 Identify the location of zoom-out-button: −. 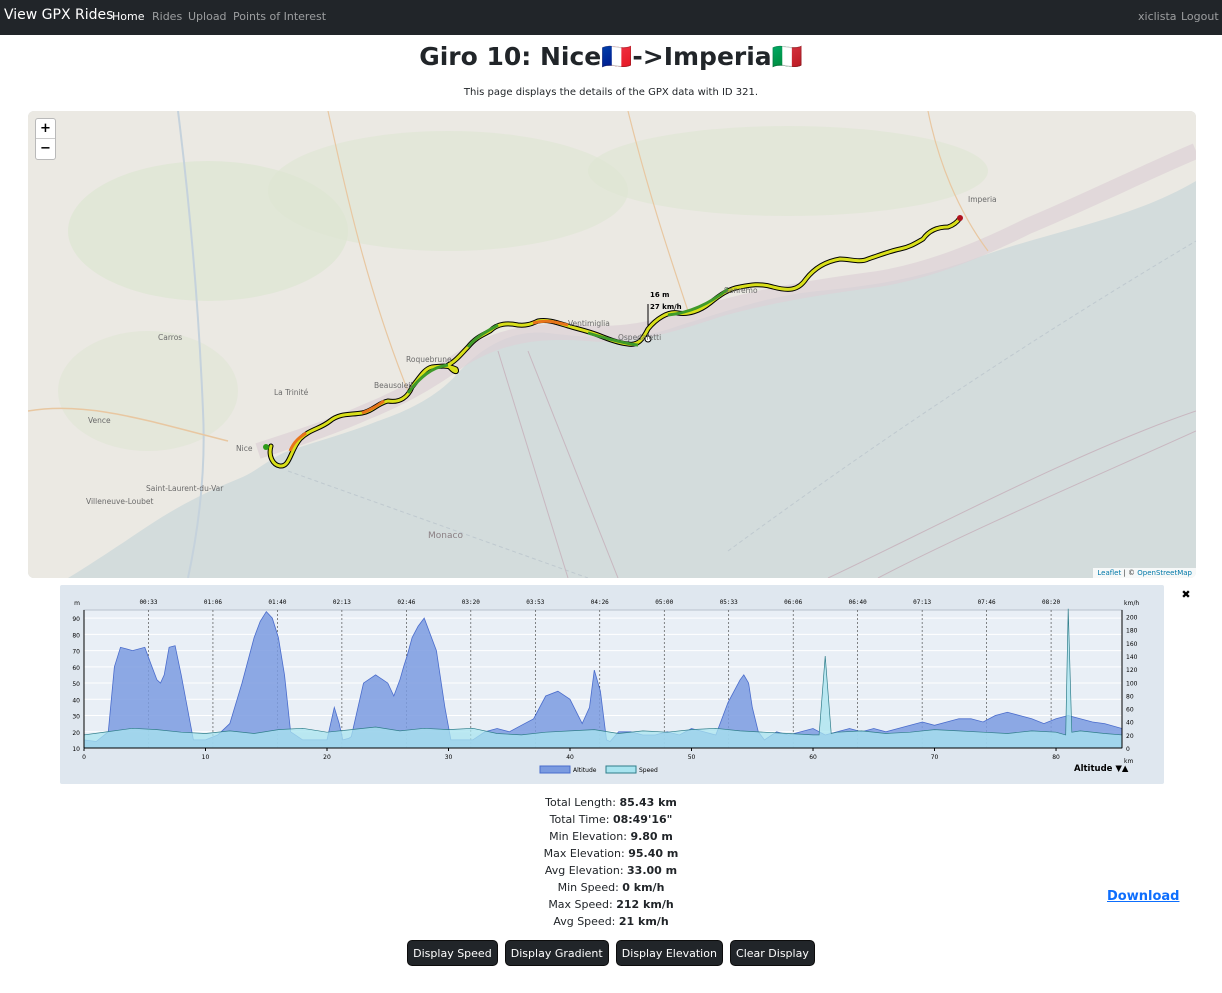
(45, 149).